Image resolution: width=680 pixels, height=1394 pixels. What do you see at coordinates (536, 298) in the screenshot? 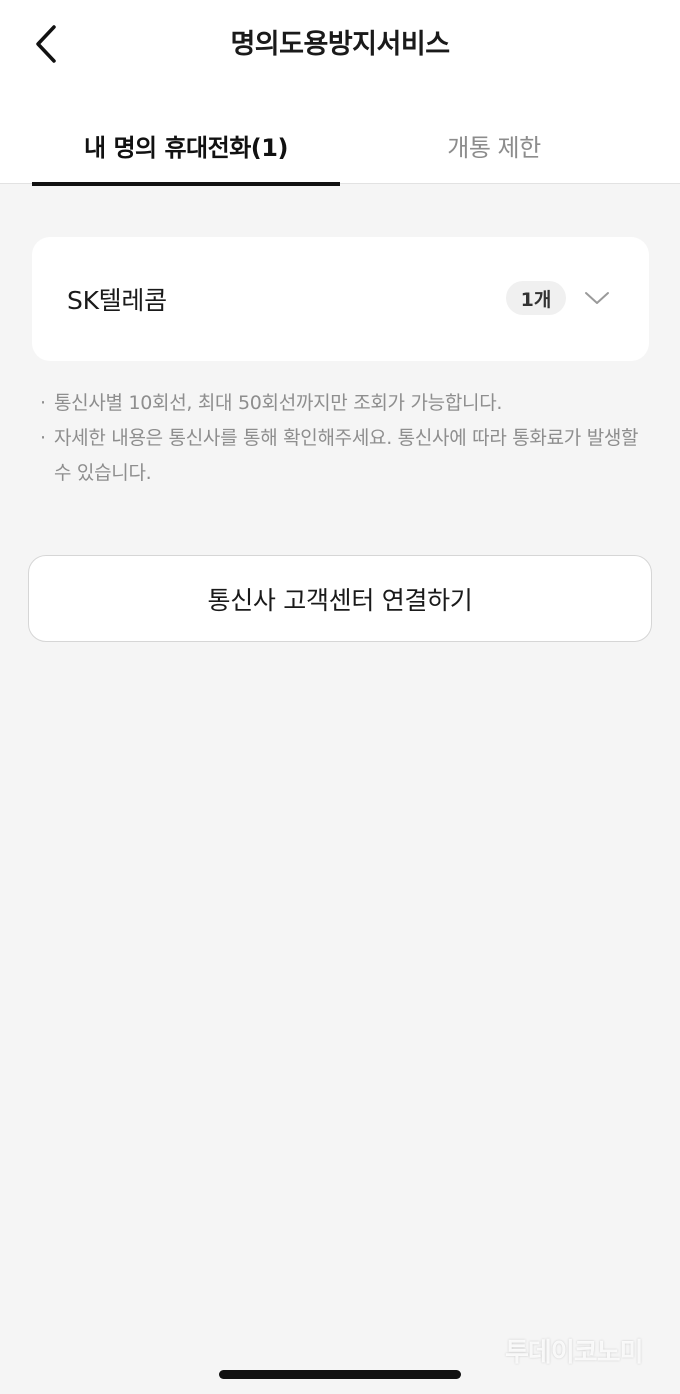
I see `count-badge: 1개` at bounding box center [536, 298].